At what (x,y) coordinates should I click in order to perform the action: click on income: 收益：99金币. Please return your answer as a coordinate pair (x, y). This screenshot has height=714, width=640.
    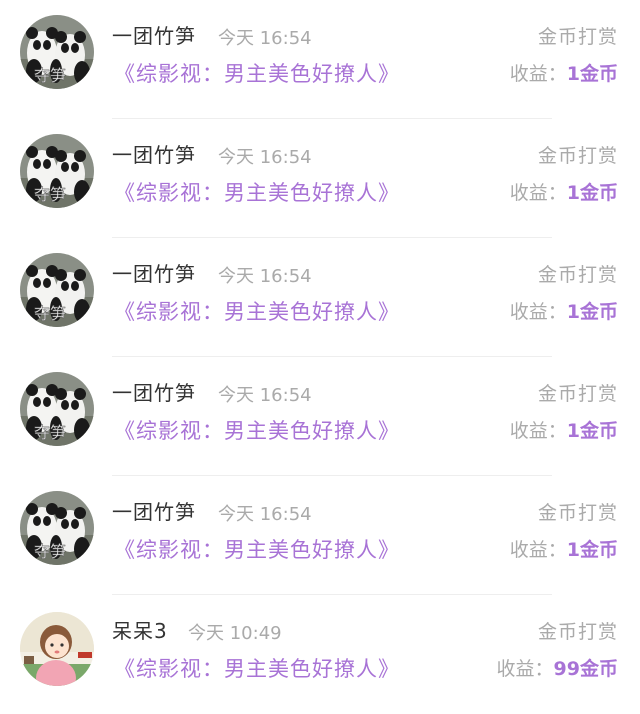
    Looking at the image, I should click on (557, 667).